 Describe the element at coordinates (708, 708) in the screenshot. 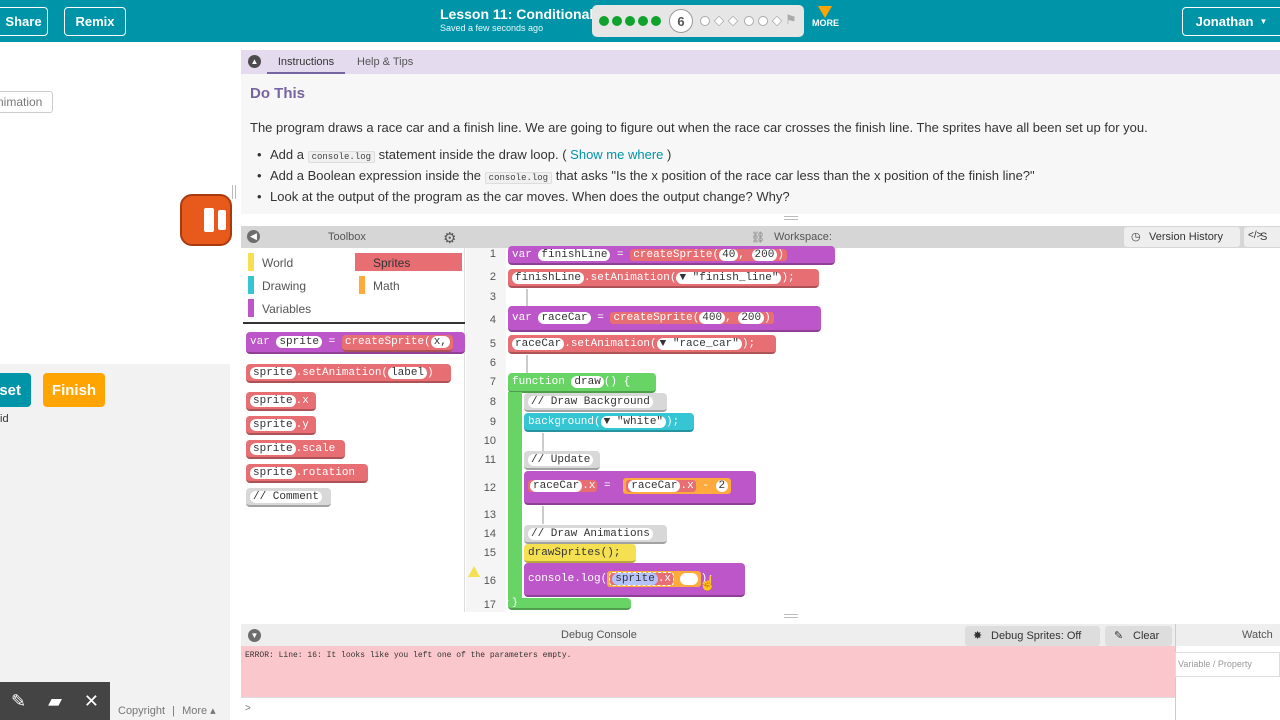

I see `console-input: >` at that location.